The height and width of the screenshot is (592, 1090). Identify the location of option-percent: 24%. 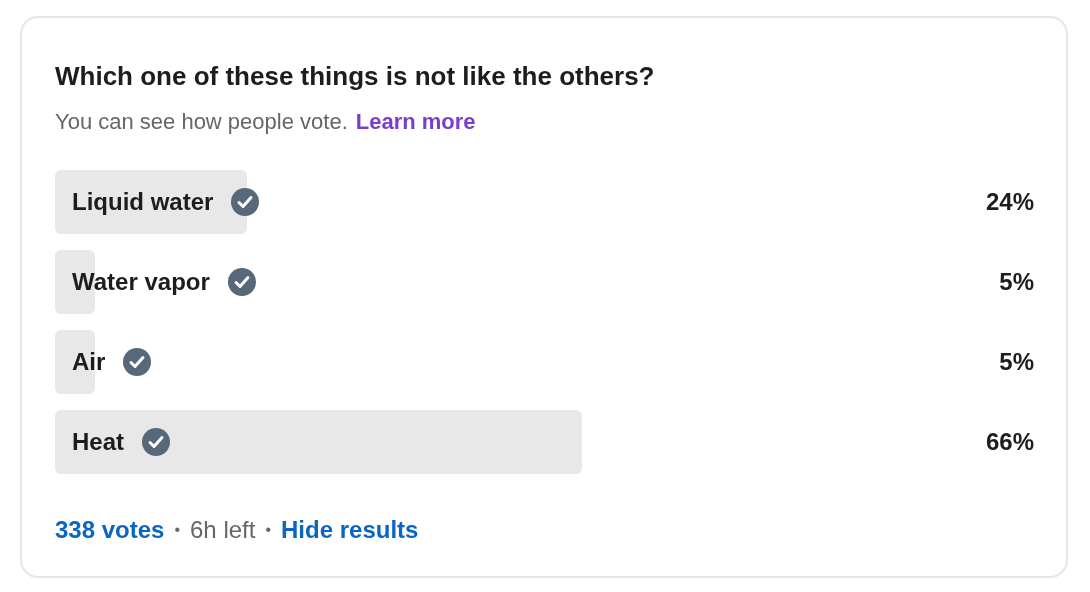
(1009, 202).